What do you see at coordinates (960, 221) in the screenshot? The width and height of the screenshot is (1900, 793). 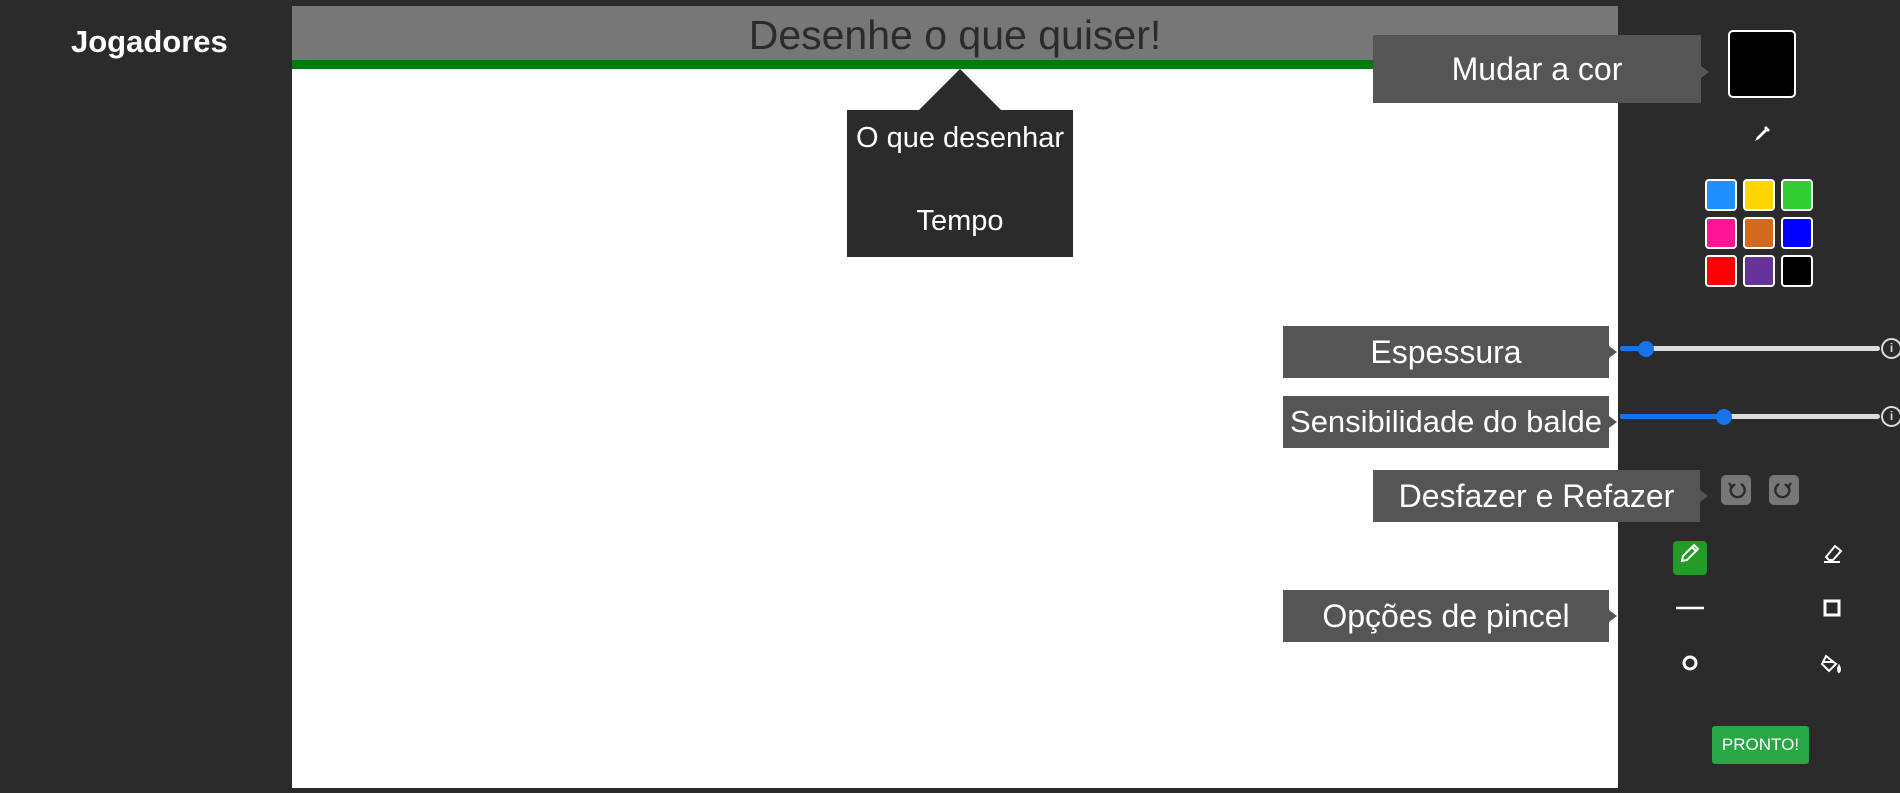 I see `time-label: Tempo` at bounding box center [960, 221].